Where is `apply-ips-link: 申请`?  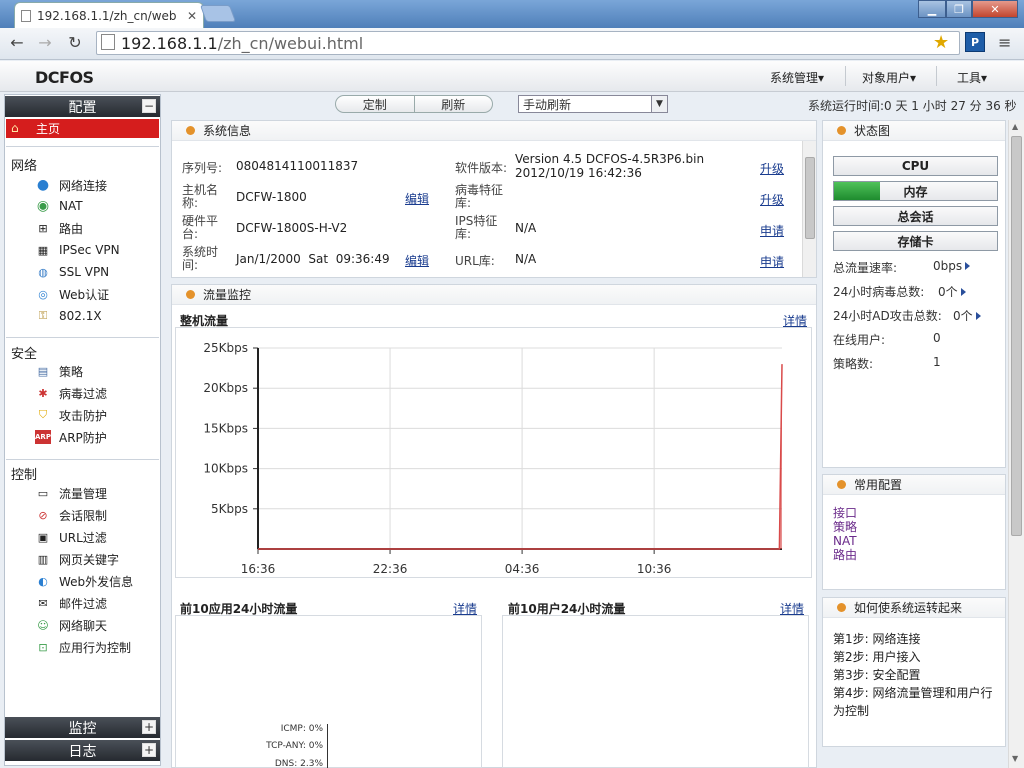 apply-ips-link: 申请 is located at coordinates (772, 230).